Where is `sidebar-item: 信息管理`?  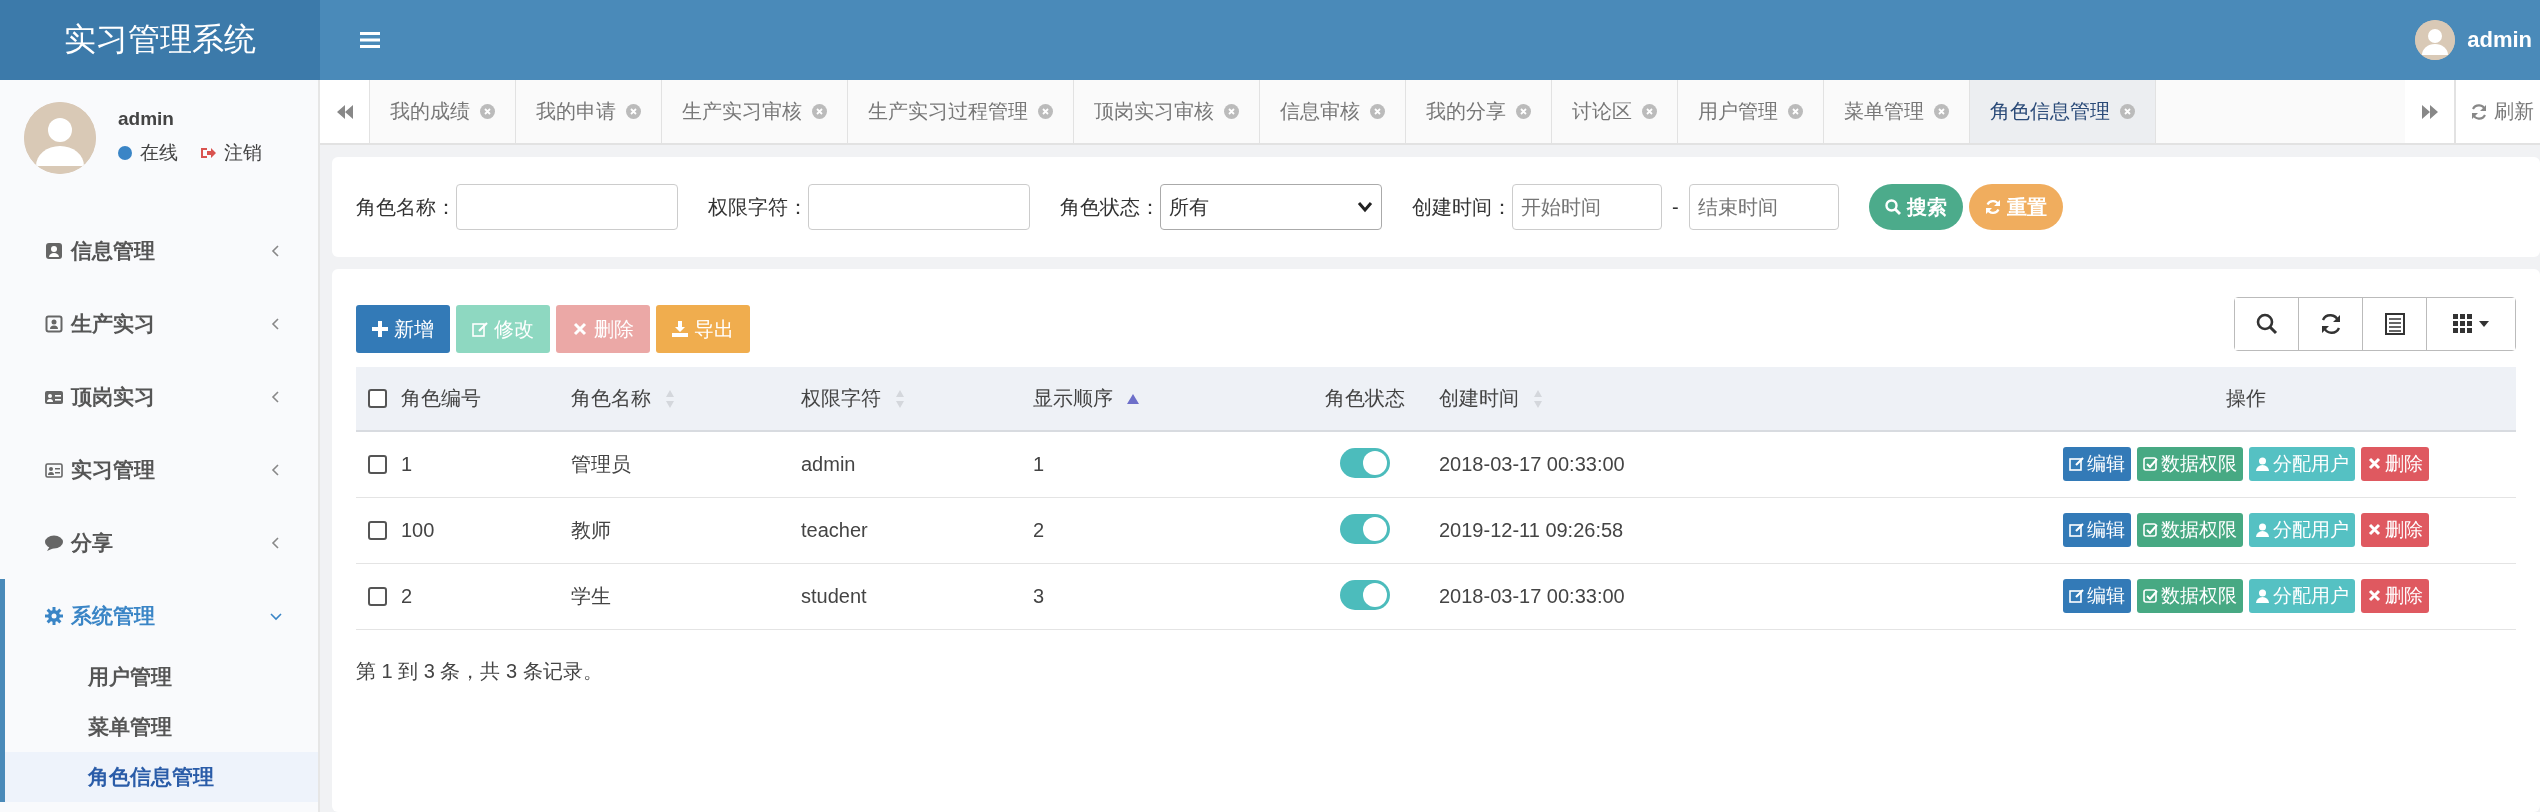
sidebar-item: 信息管理 is located at coordinates (159, 250).